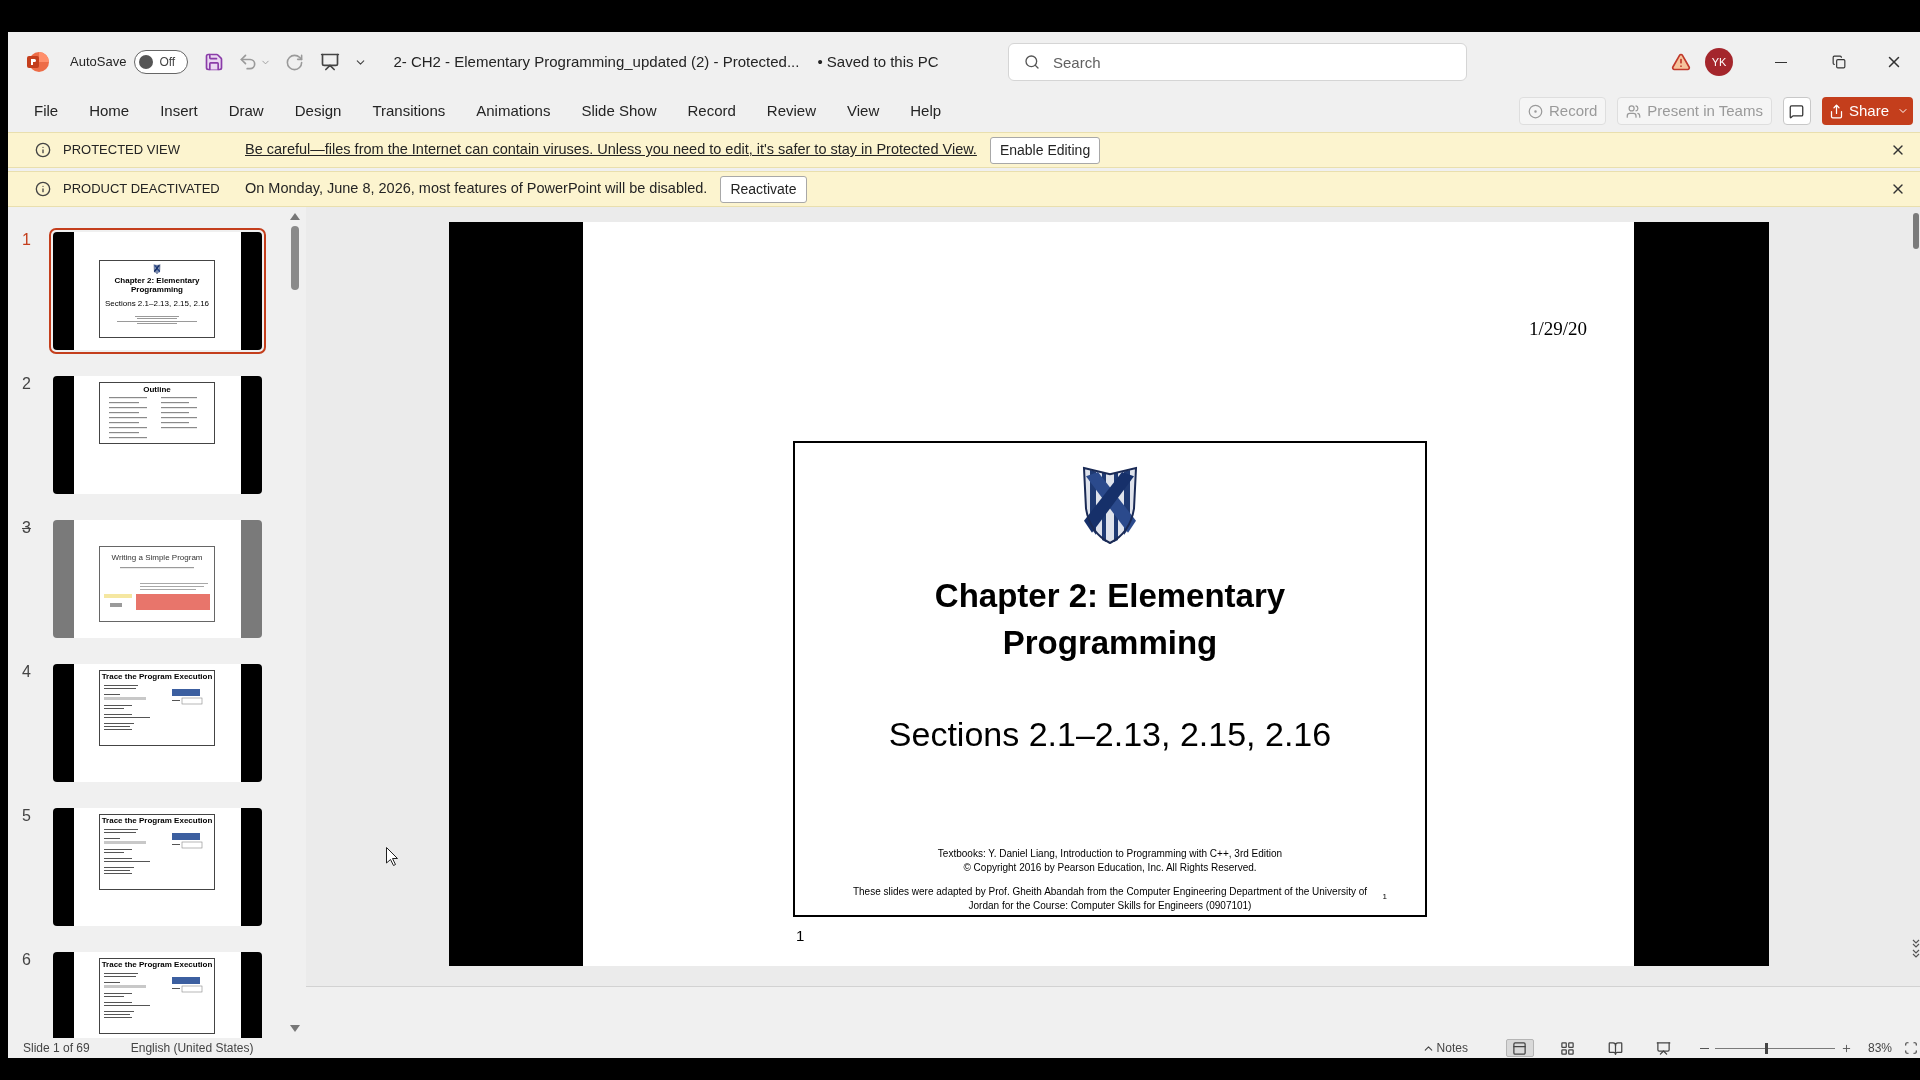  What do you see at coordinates (157, 579) in the screenshot?
I see `slide-thumbnail: Writing a Simple Program` at bounding box center [157, 579].